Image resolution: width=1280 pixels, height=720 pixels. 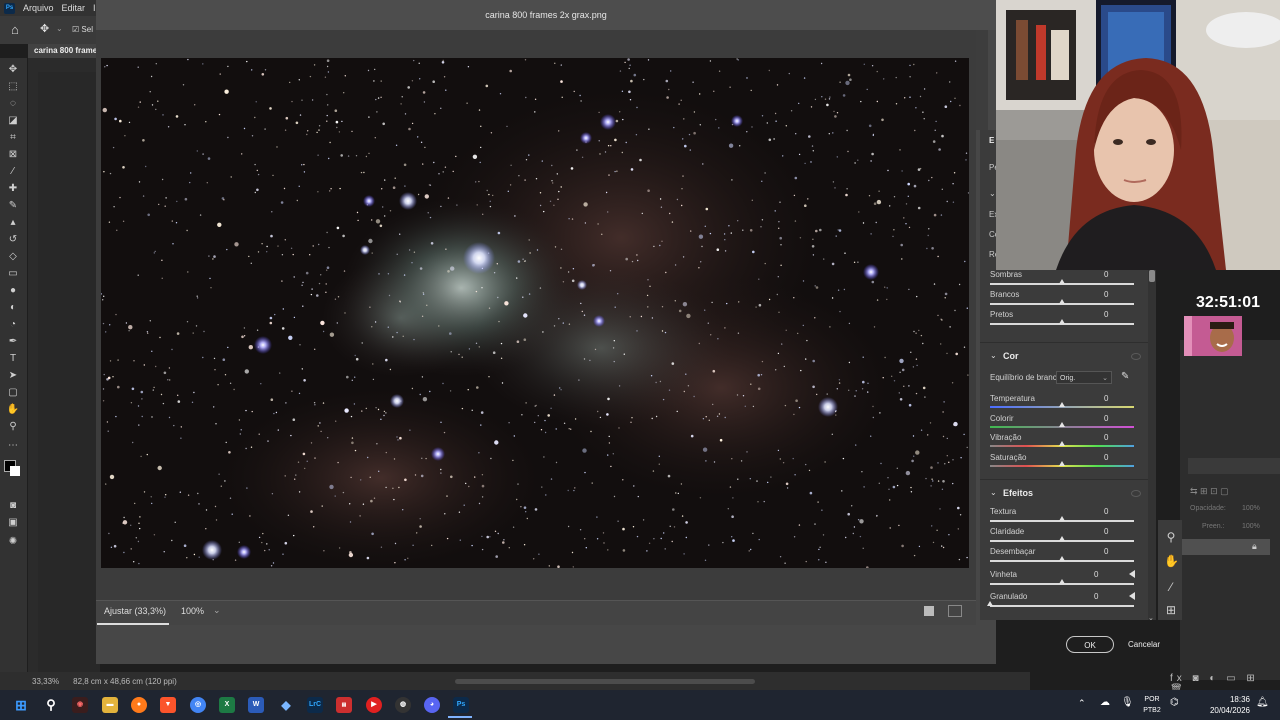 What do you see at coordinates (13, 121) in the screenshot?
I see `object-select-tool-icon: ◪` at bounding box center [13, 121].